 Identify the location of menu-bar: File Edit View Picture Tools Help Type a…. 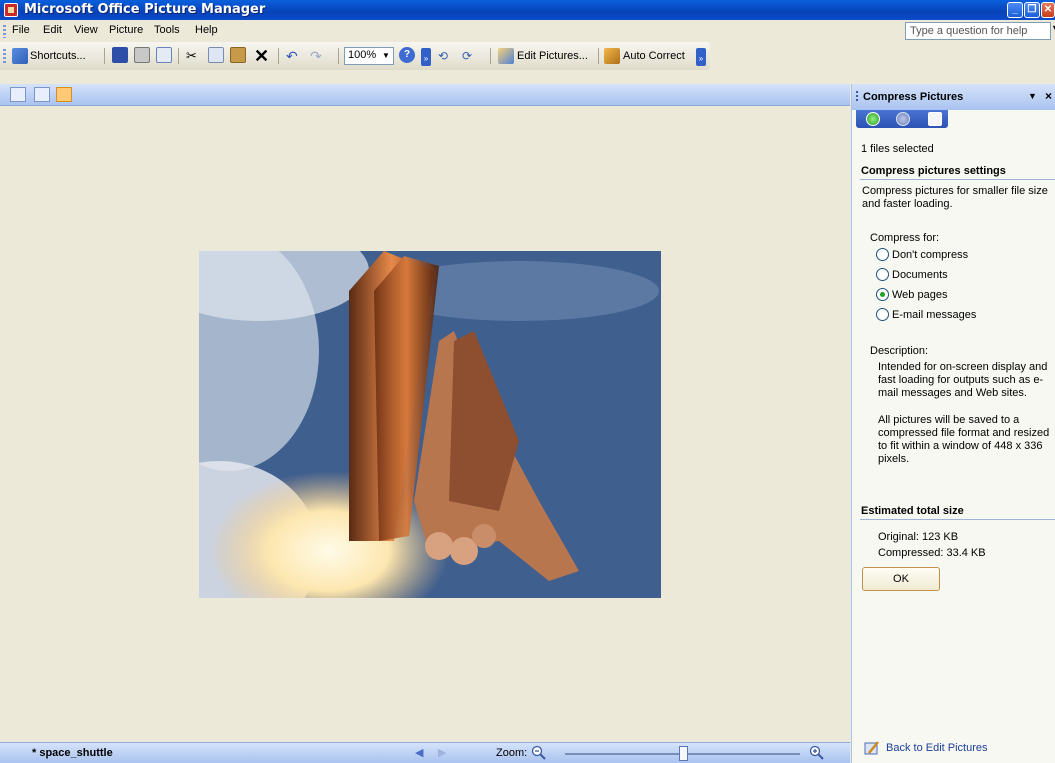
(527, 31).